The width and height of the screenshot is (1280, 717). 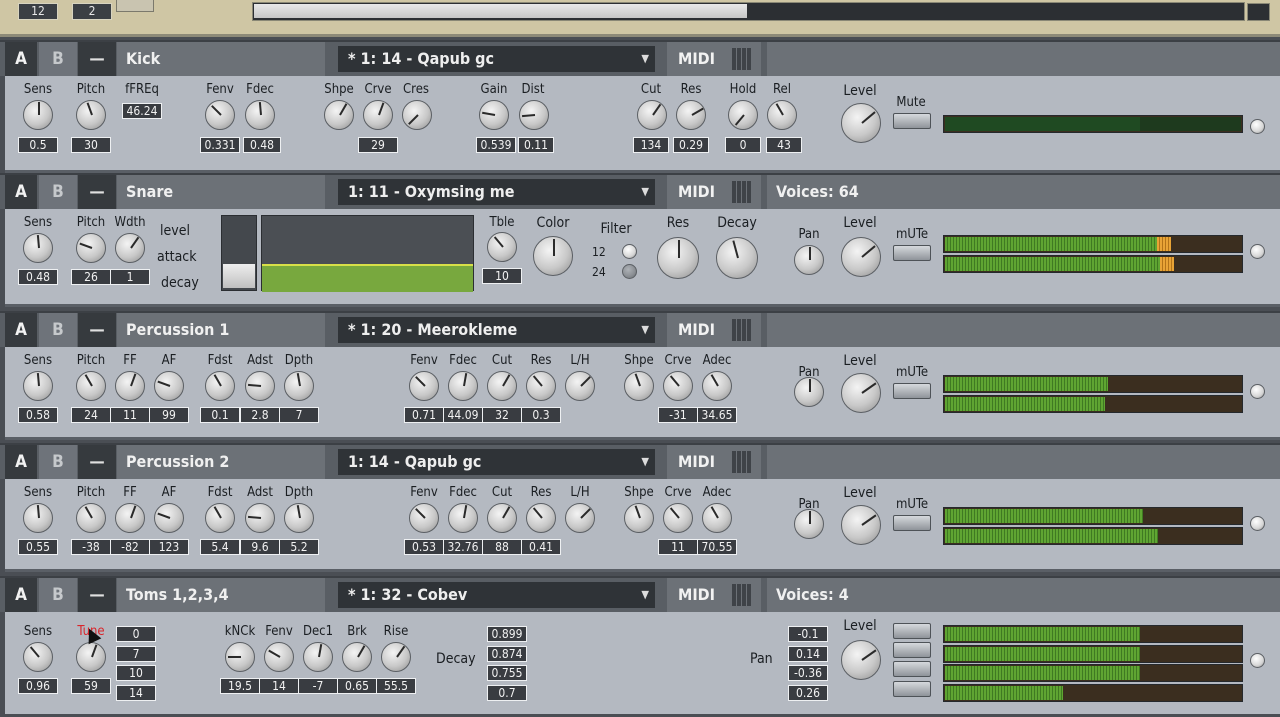 I want to click on kick-gain-value: 0.539, so click(x=496, y=145).